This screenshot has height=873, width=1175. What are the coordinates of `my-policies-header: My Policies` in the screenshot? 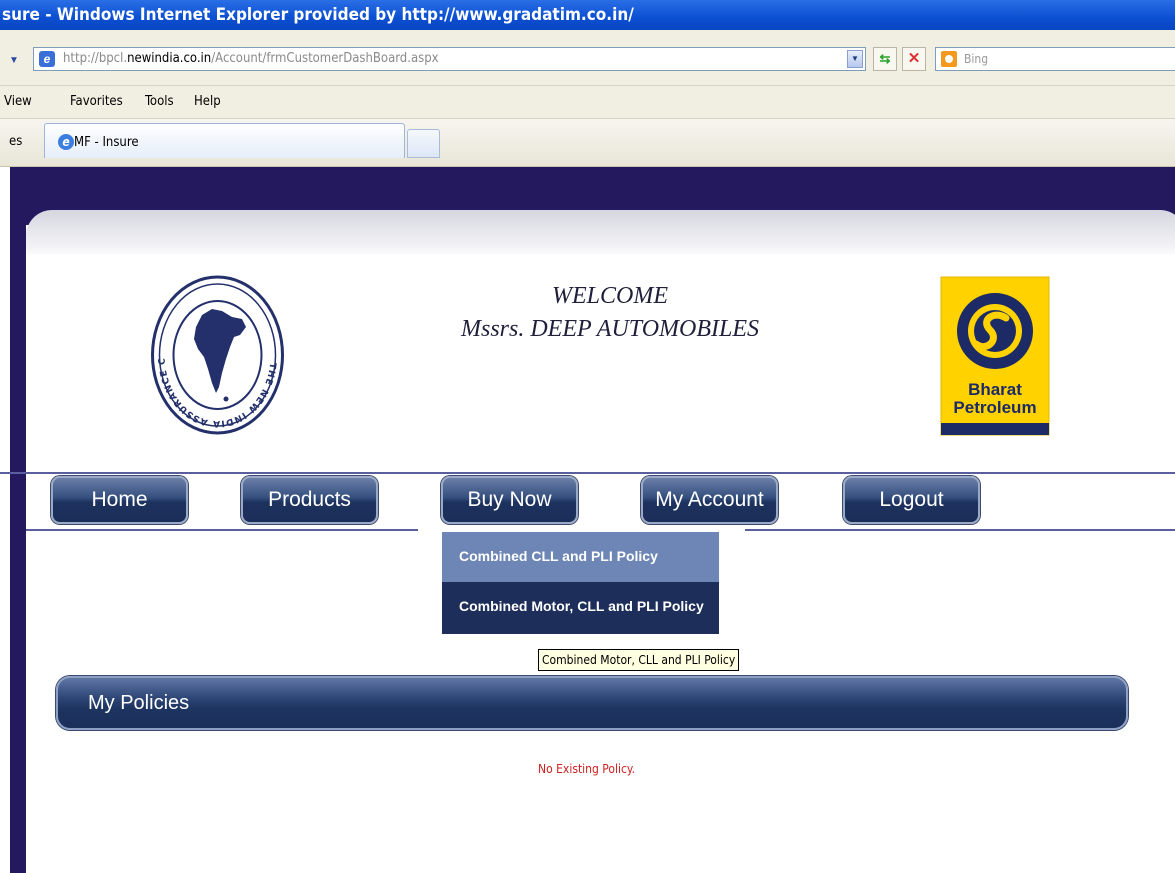 It's located at (592, 703).